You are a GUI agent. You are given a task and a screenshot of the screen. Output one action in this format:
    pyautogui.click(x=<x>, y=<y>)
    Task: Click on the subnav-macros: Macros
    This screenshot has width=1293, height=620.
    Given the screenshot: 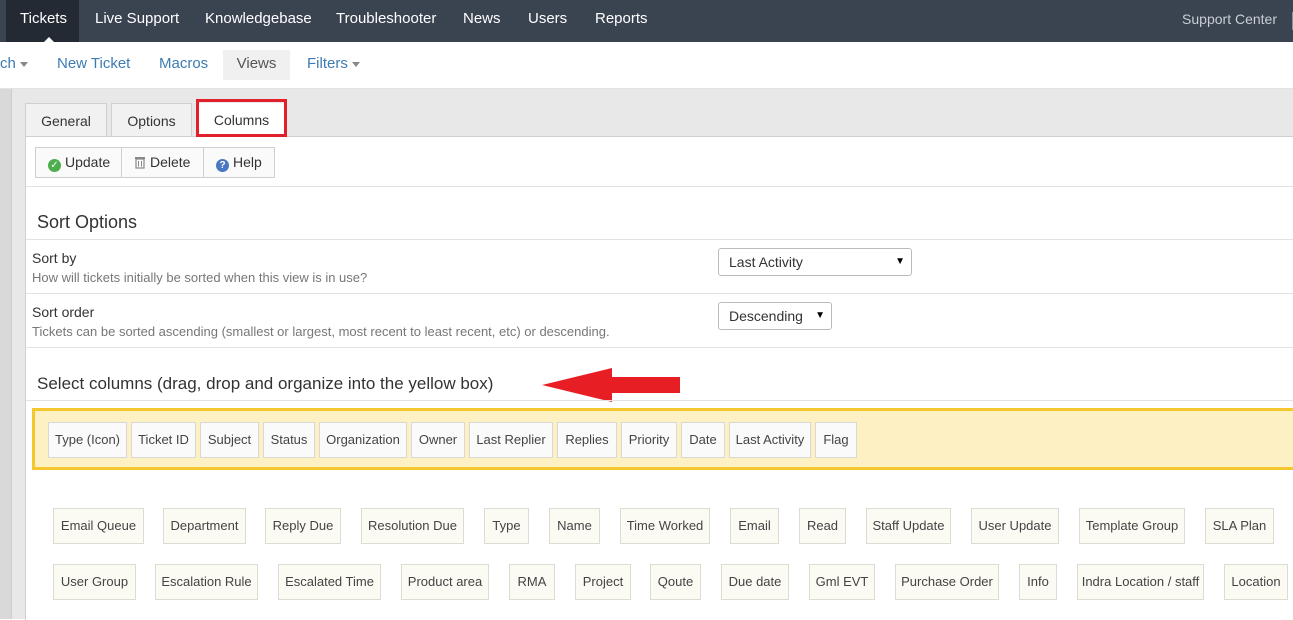 What is the action you would take?
    pyautogui.click(x=183, y=65)
    